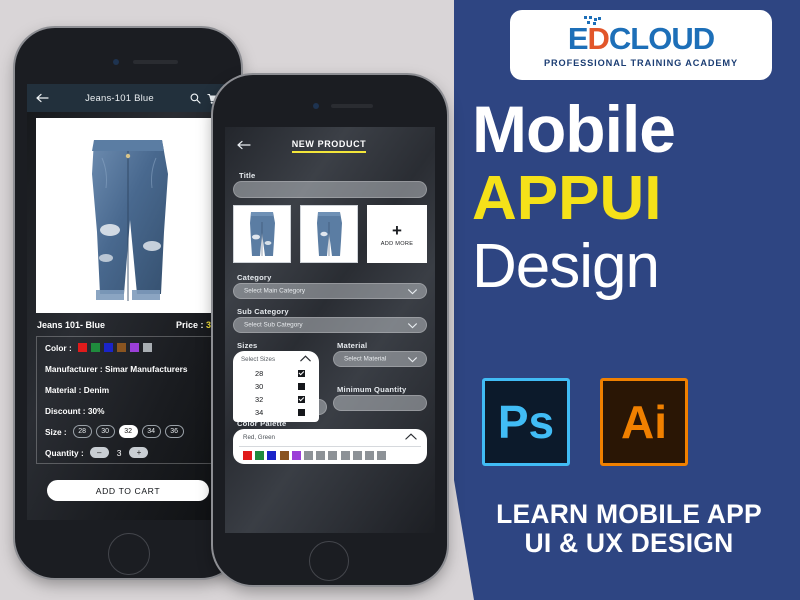  Describe the element at coordinates (259, 399) in the screenshot. I see `sizes-option-label: 32` at that location.